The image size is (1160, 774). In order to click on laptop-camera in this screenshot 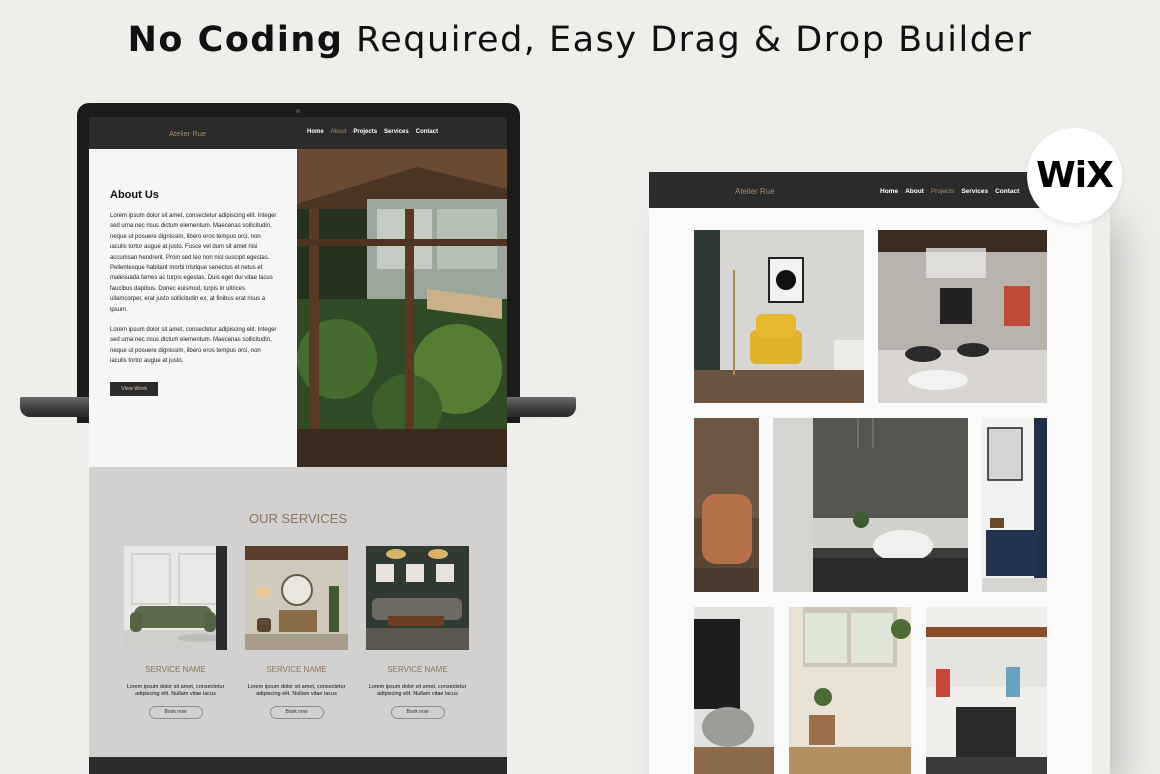, I will do `click(298, 111)`.